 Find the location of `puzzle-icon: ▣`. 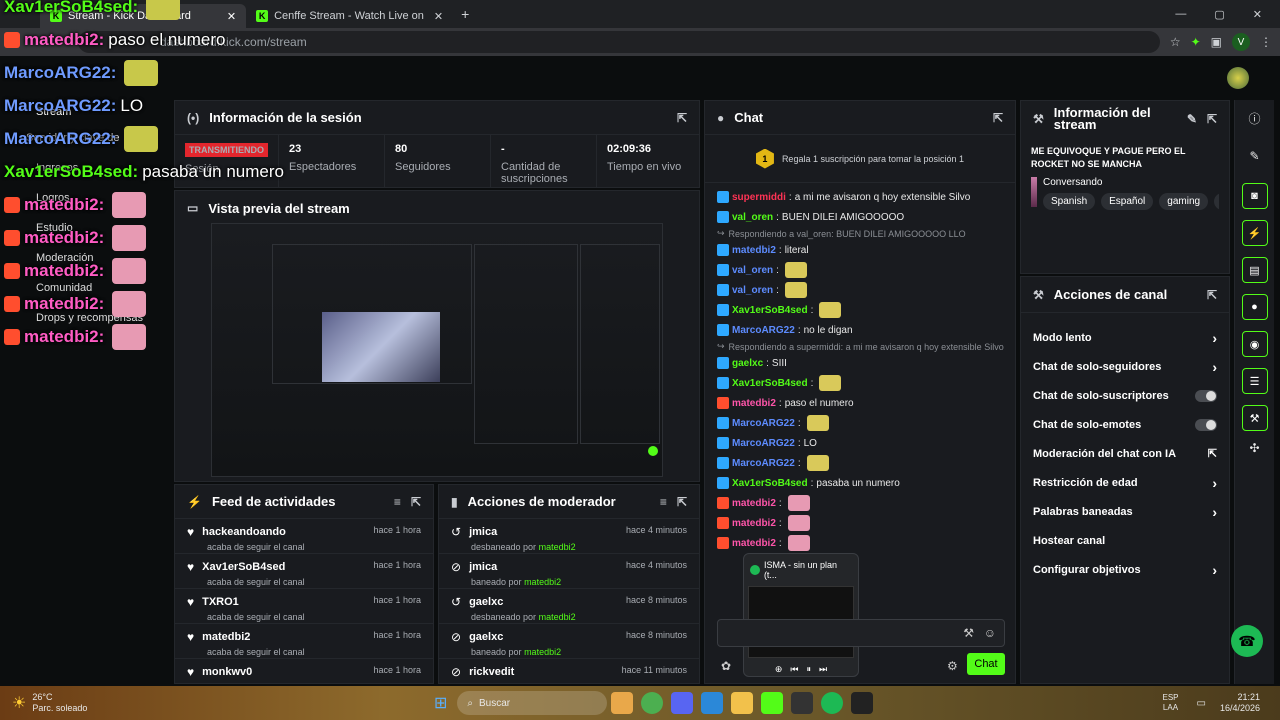

puzzle-icon: ▣ is located at coordinates (1216, 42).